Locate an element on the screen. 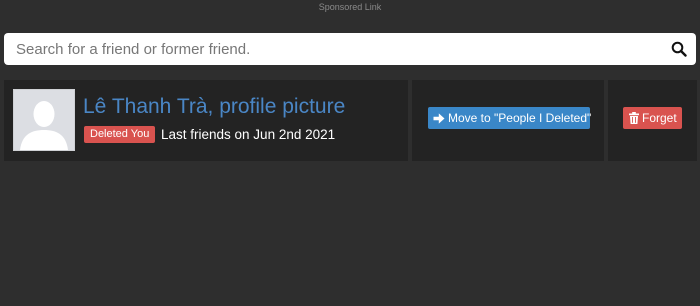 The height and width of the screenshot is (306, 700). status-badge: Deleted You is located at coordinates (120, 134).